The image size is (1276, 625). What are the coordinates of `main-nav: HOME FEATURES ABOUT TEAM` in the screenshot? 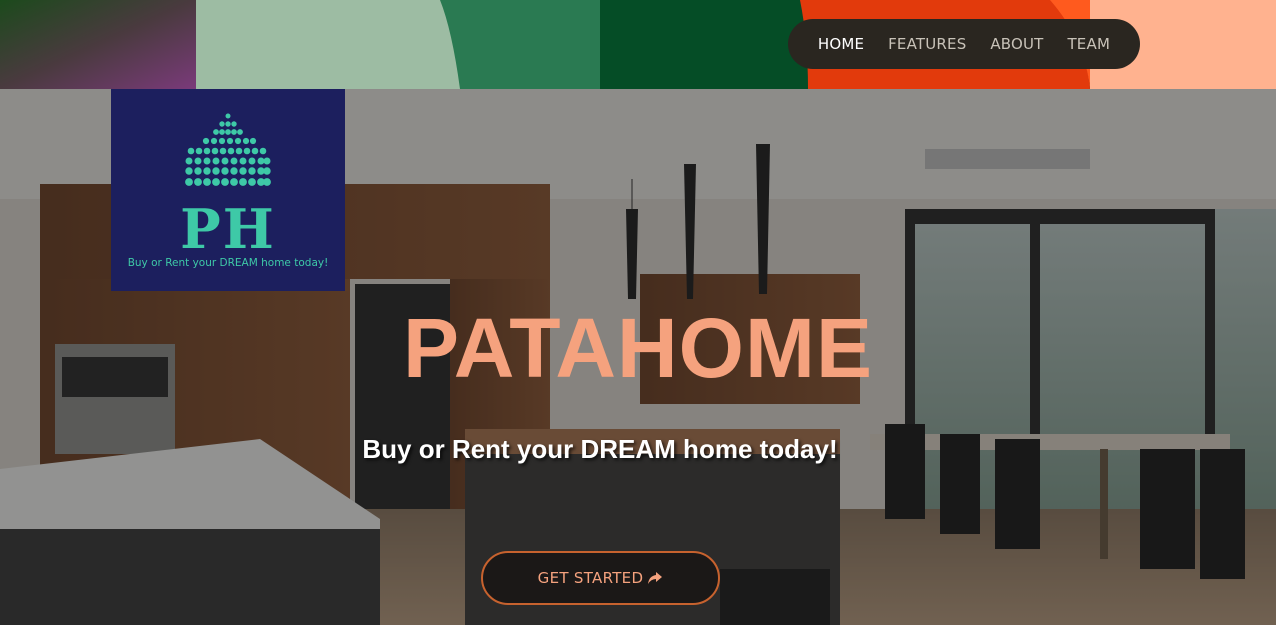 It's located at (964, 44).